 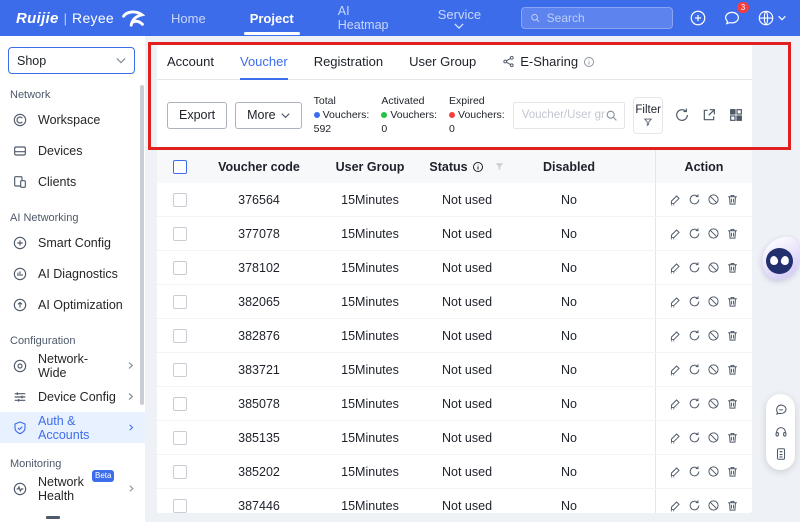 I want to click on add-project-button, so click(x=698, y=18).